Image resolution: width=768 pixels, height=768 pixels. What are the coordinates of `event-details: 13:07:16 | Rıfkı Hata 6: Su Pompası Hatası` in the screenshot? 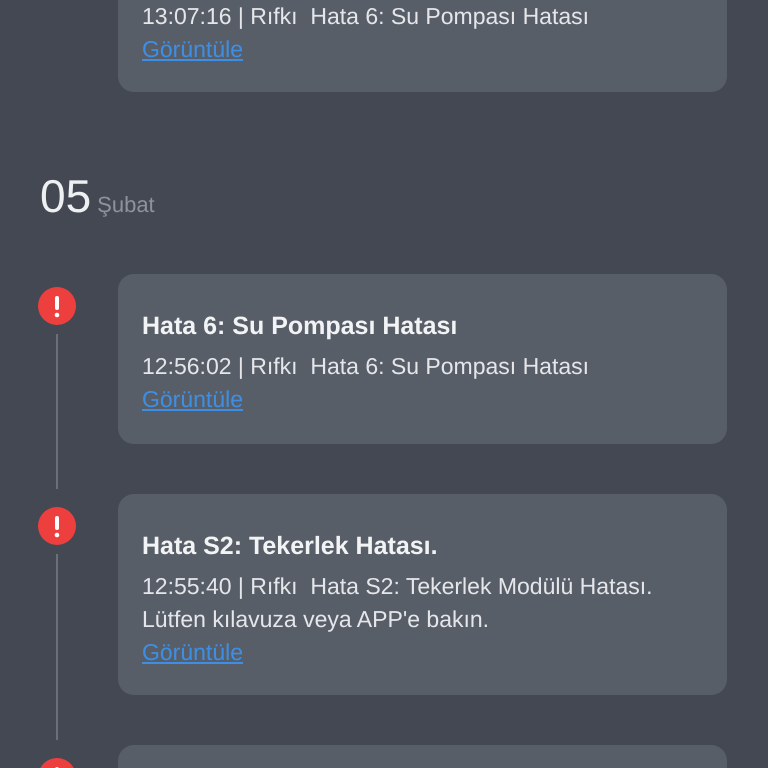 It's located at (366, 16).